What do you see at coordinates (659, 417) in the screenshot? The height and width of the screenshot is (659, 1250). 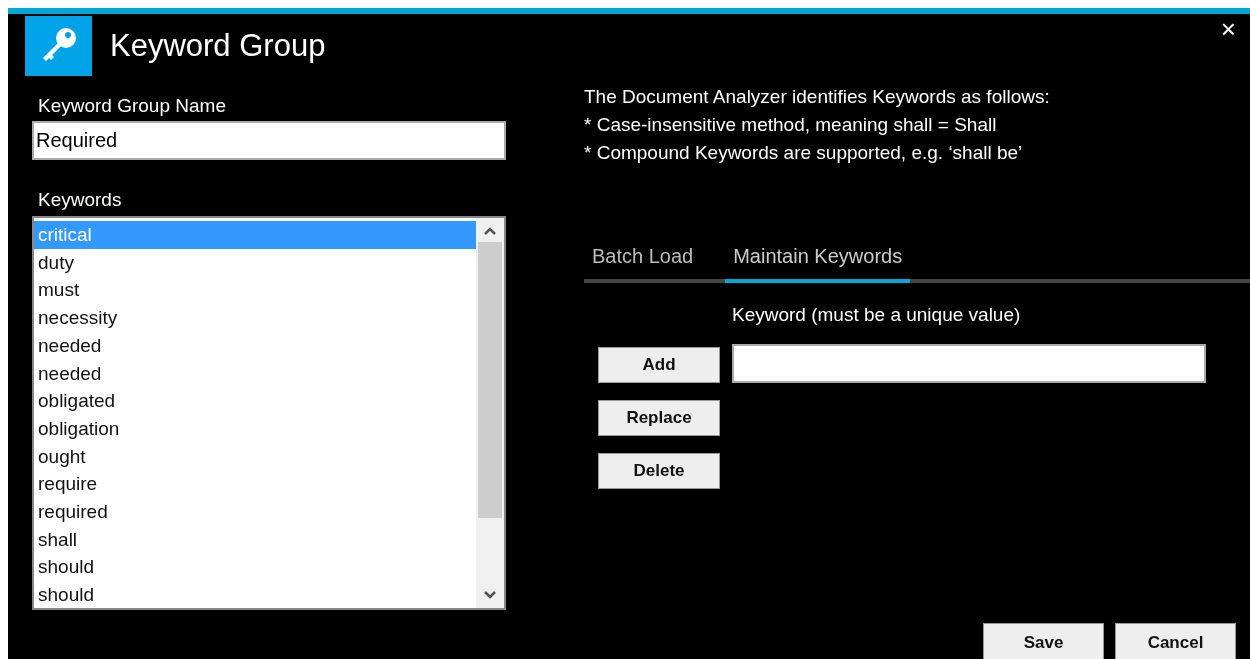 I see `action-button: Replace` at bounding box center [659, 417].